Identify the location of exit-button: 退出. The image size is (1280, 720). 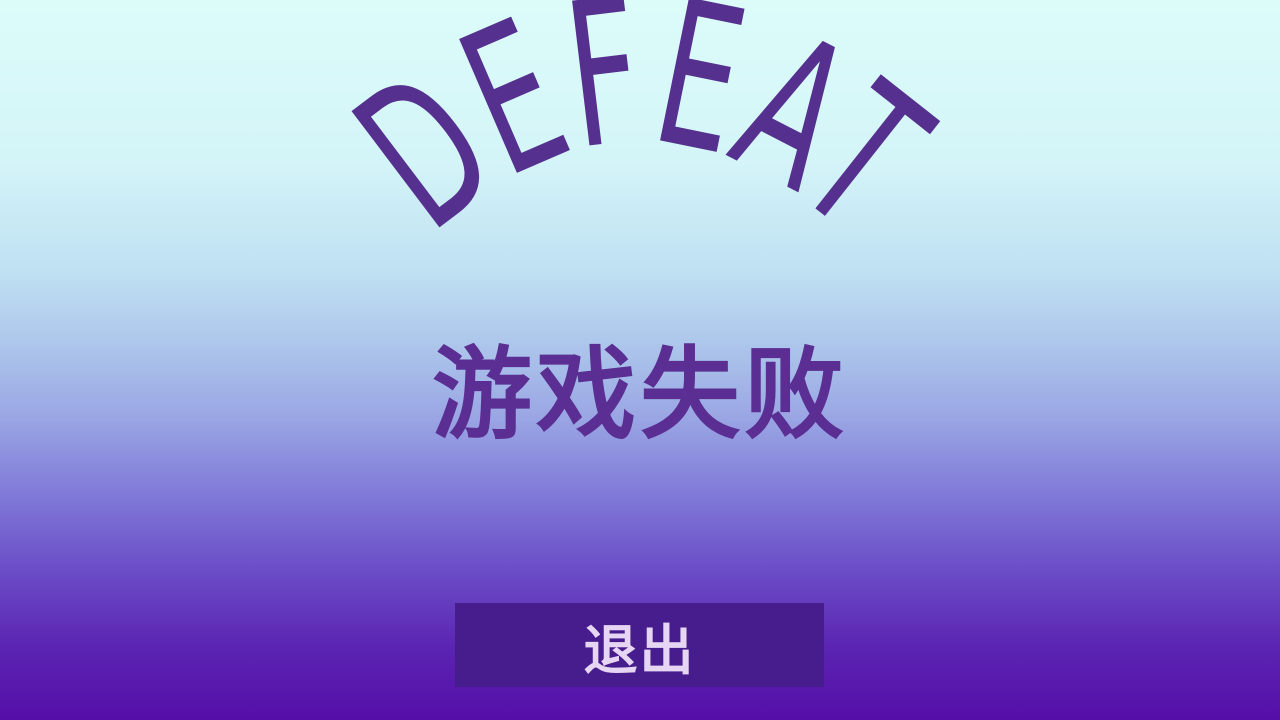
(639, 645).